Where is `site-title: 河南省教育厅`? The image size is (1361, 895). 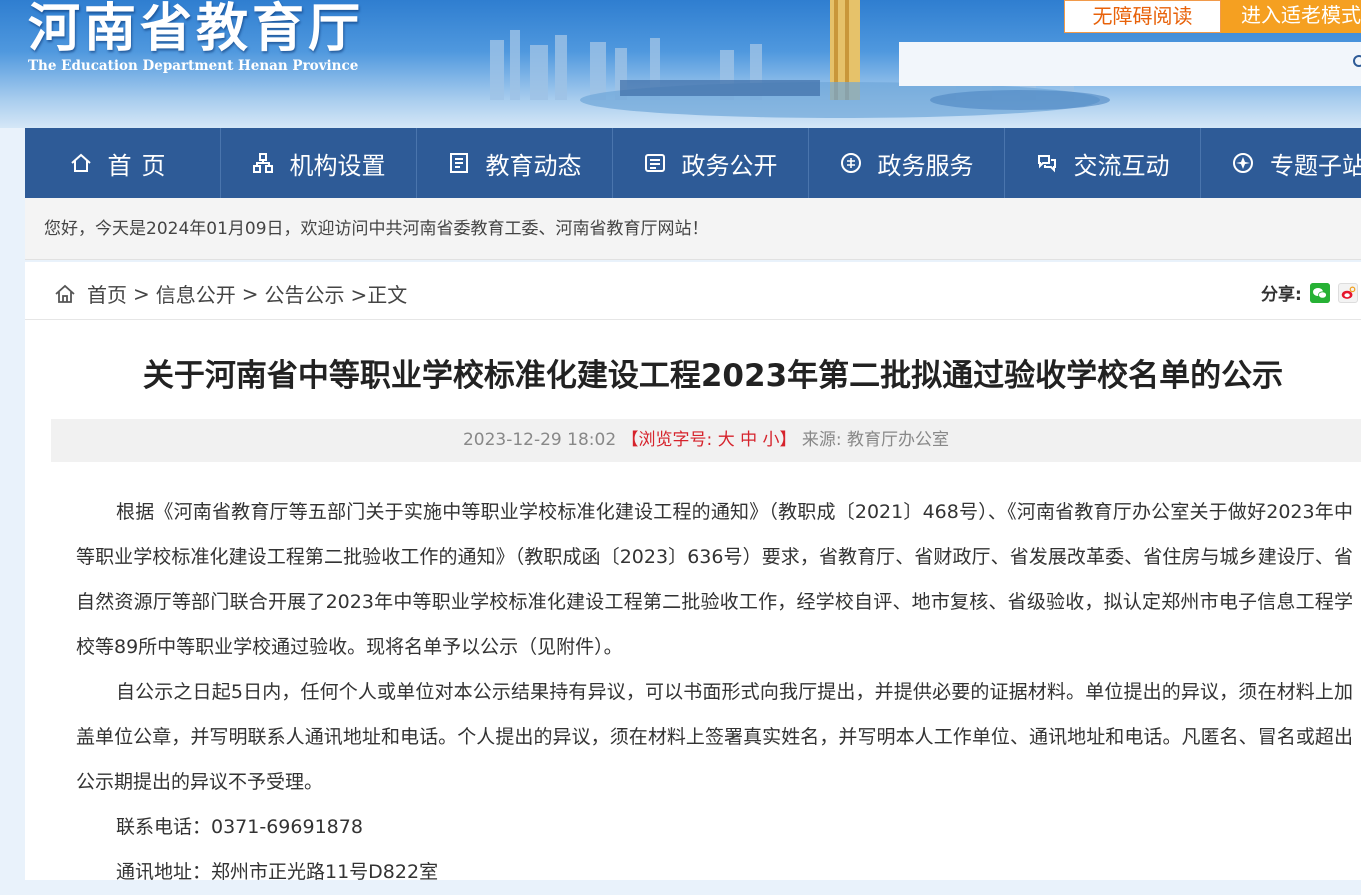
site-title: 河南省教育厅 is located at coordinates (196, 29).